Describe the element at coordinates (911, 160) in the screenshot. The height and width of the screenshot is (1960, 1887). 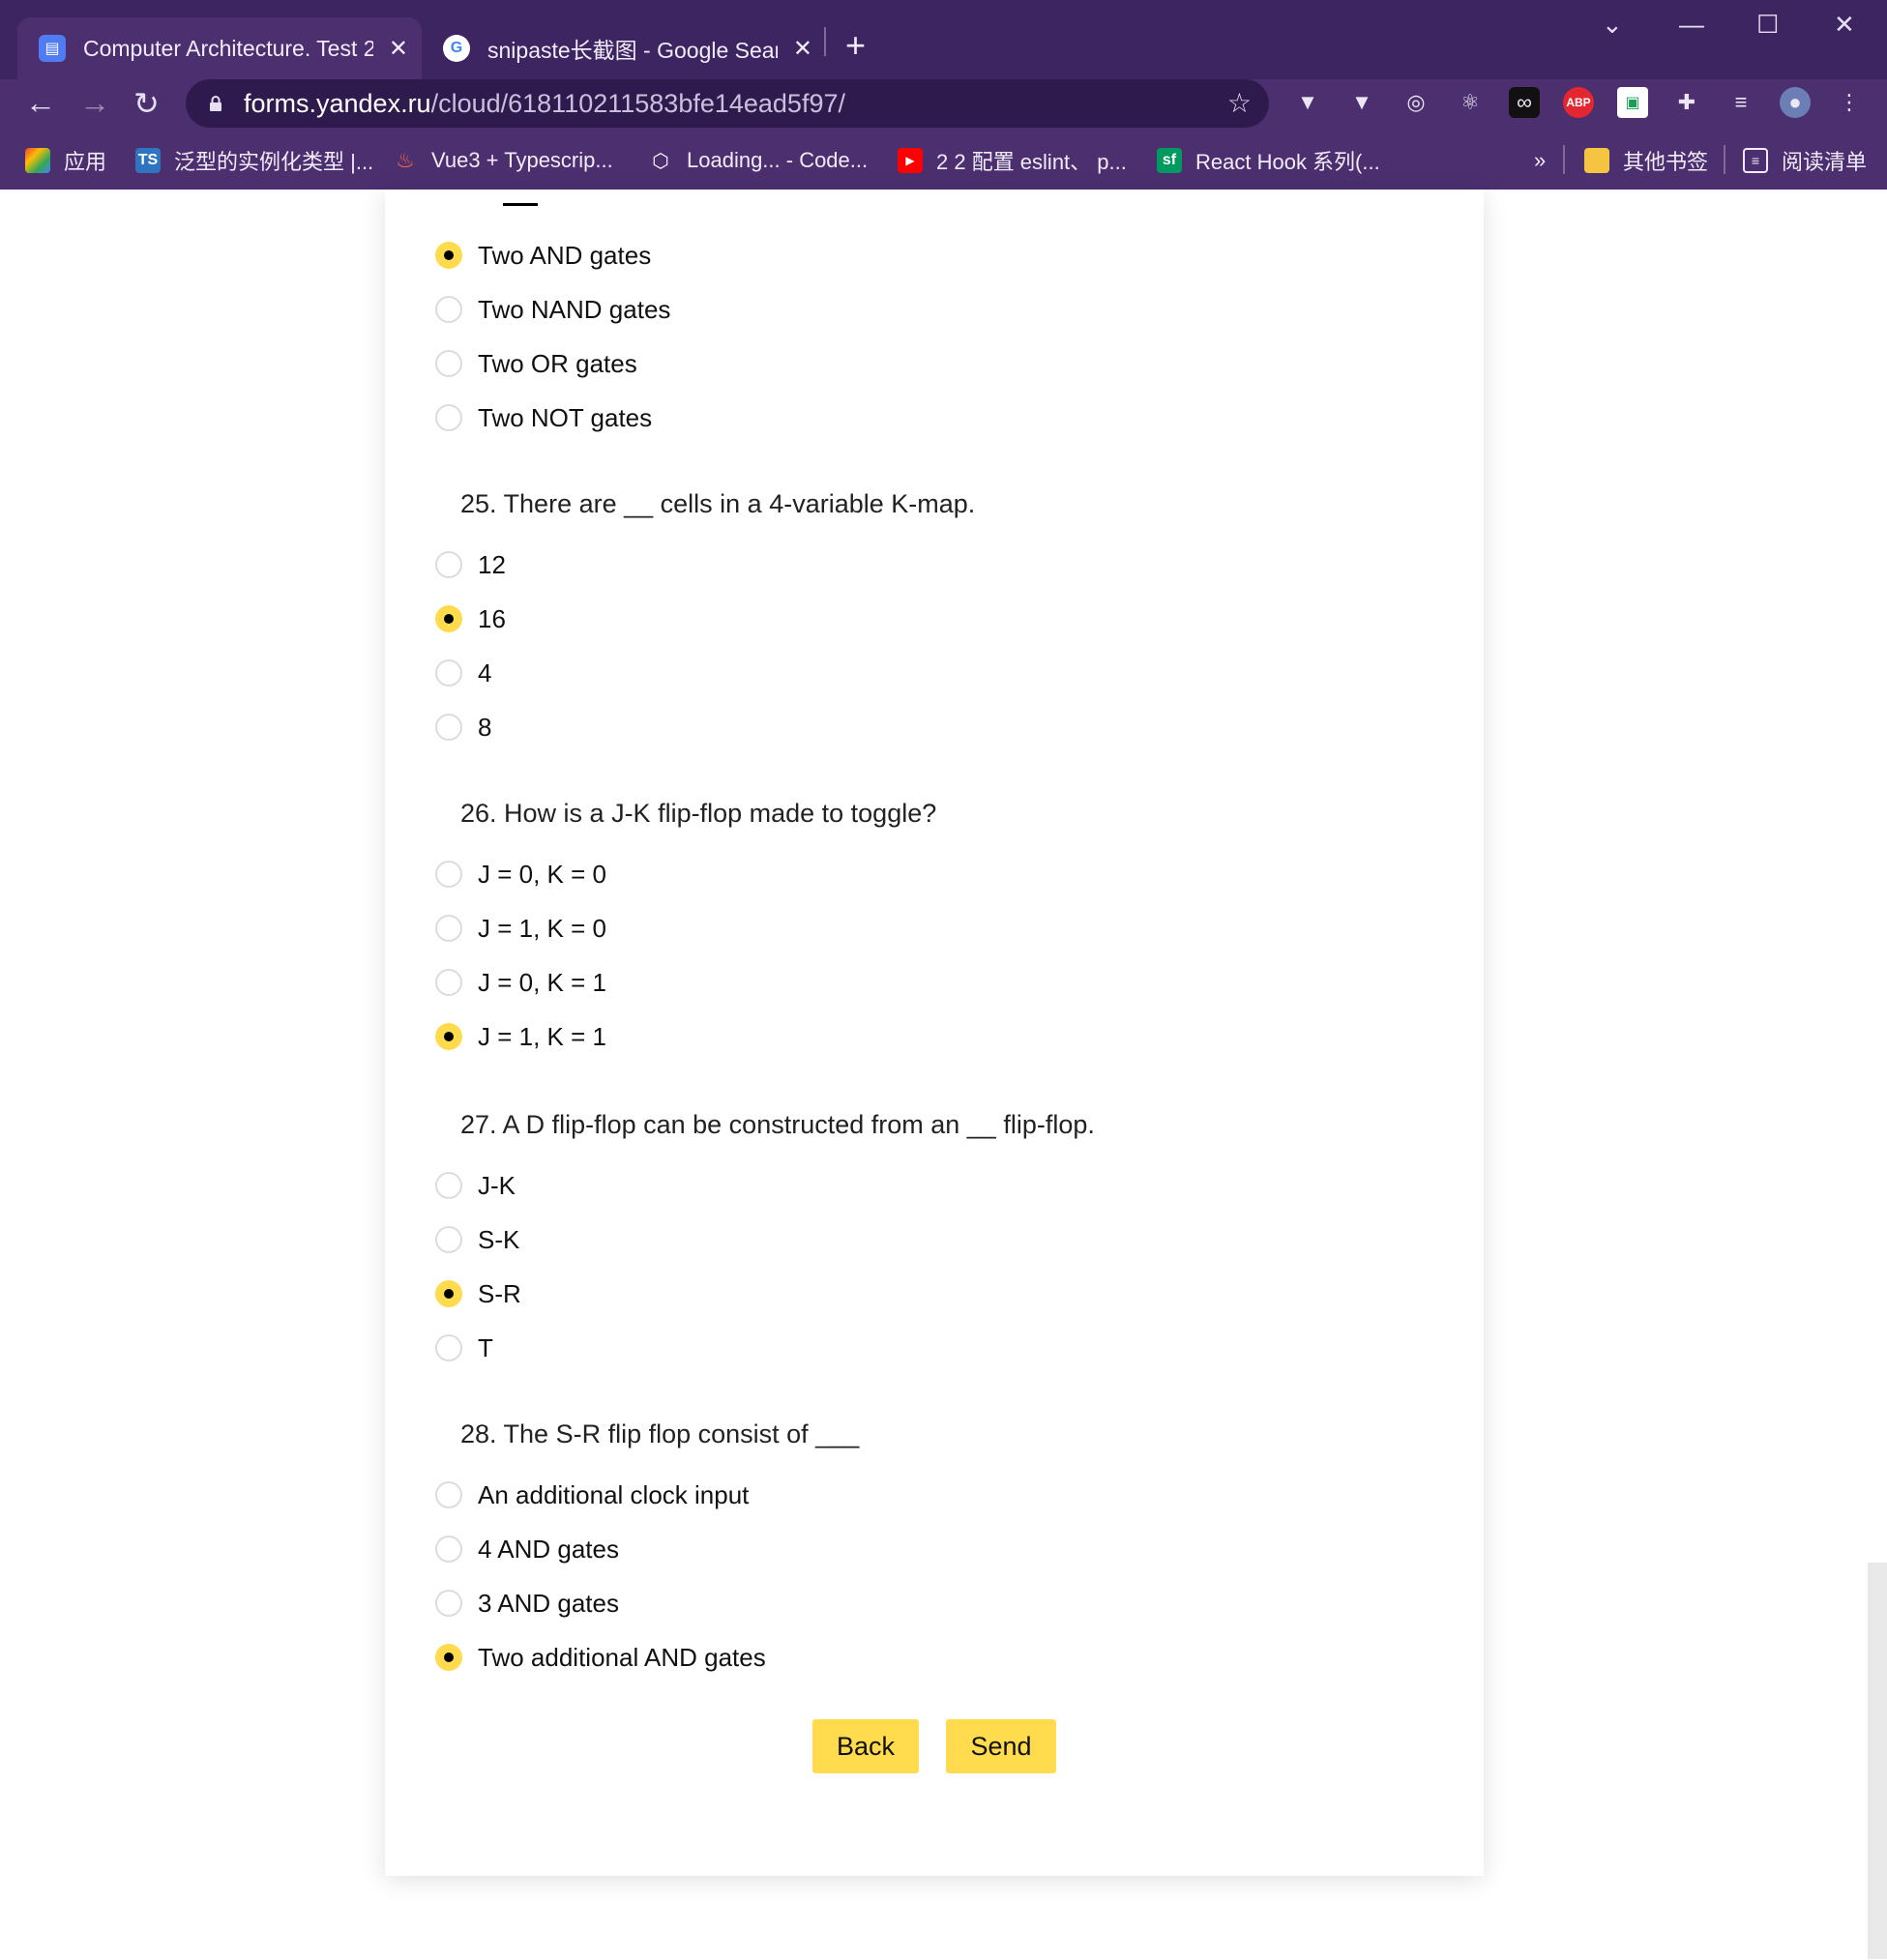
I see `youtube-icon: ▶` at that location.